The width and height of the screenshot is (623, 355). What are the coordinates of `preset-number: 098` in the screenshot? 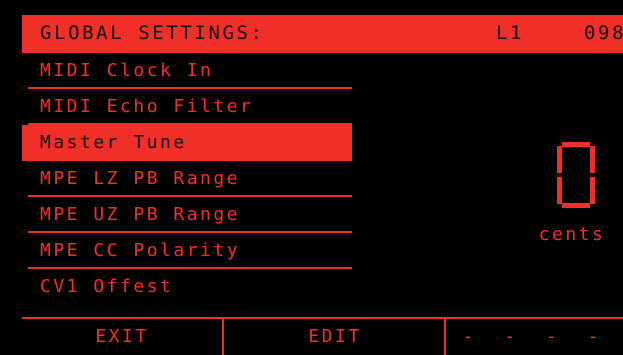 It's located at (603, 33).